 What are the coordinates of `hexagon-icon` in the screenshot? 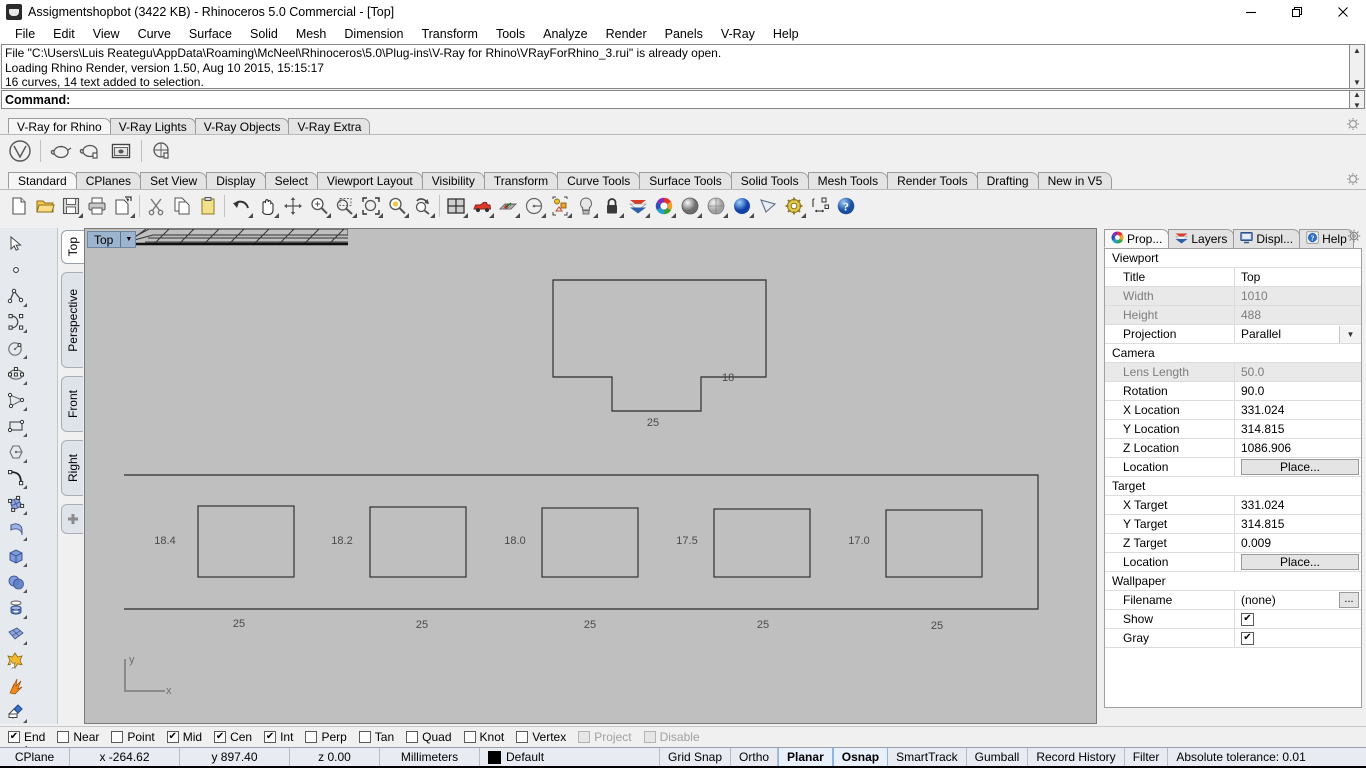 It's located at (15, 452).